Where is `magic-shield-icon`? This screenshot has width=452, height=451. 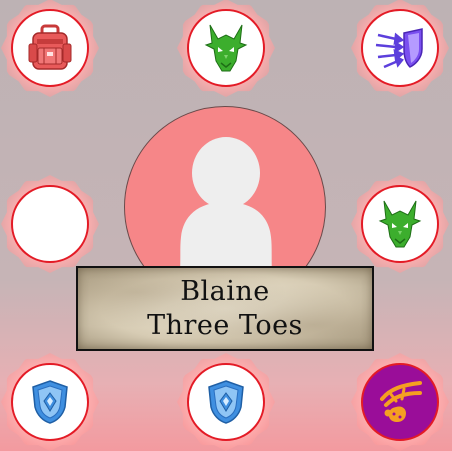 magic-shield-icon is located at coordinates (399, 48).